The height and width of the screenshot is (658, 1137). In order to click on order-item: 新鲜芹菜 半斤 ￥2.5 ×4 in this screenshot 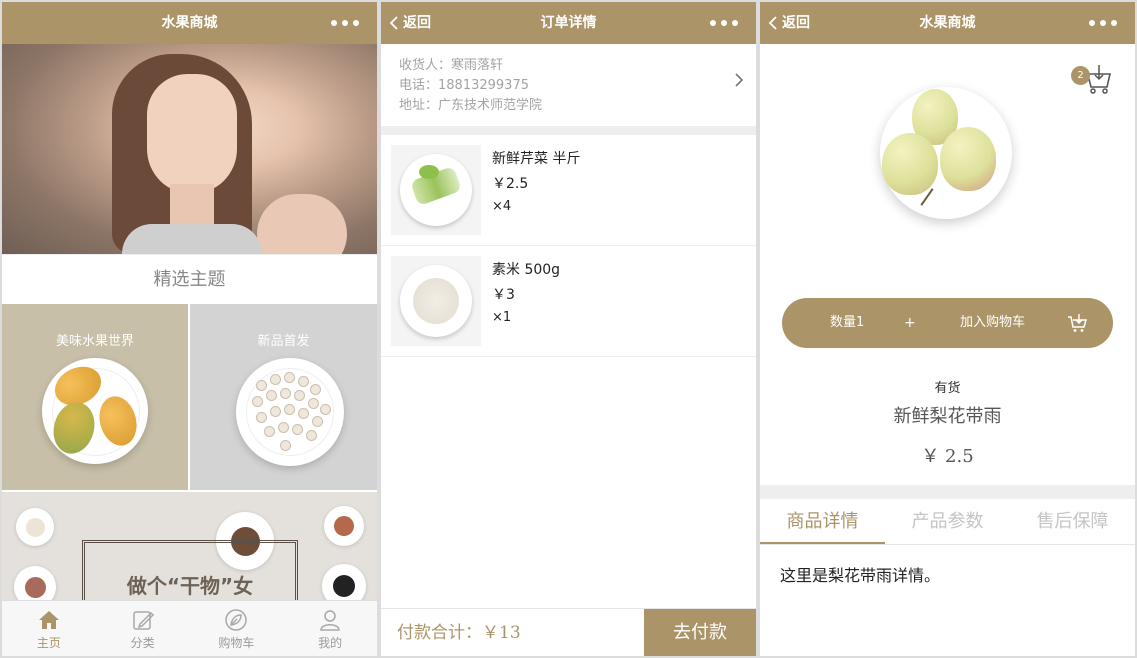, I will do `click(568, 190)`.